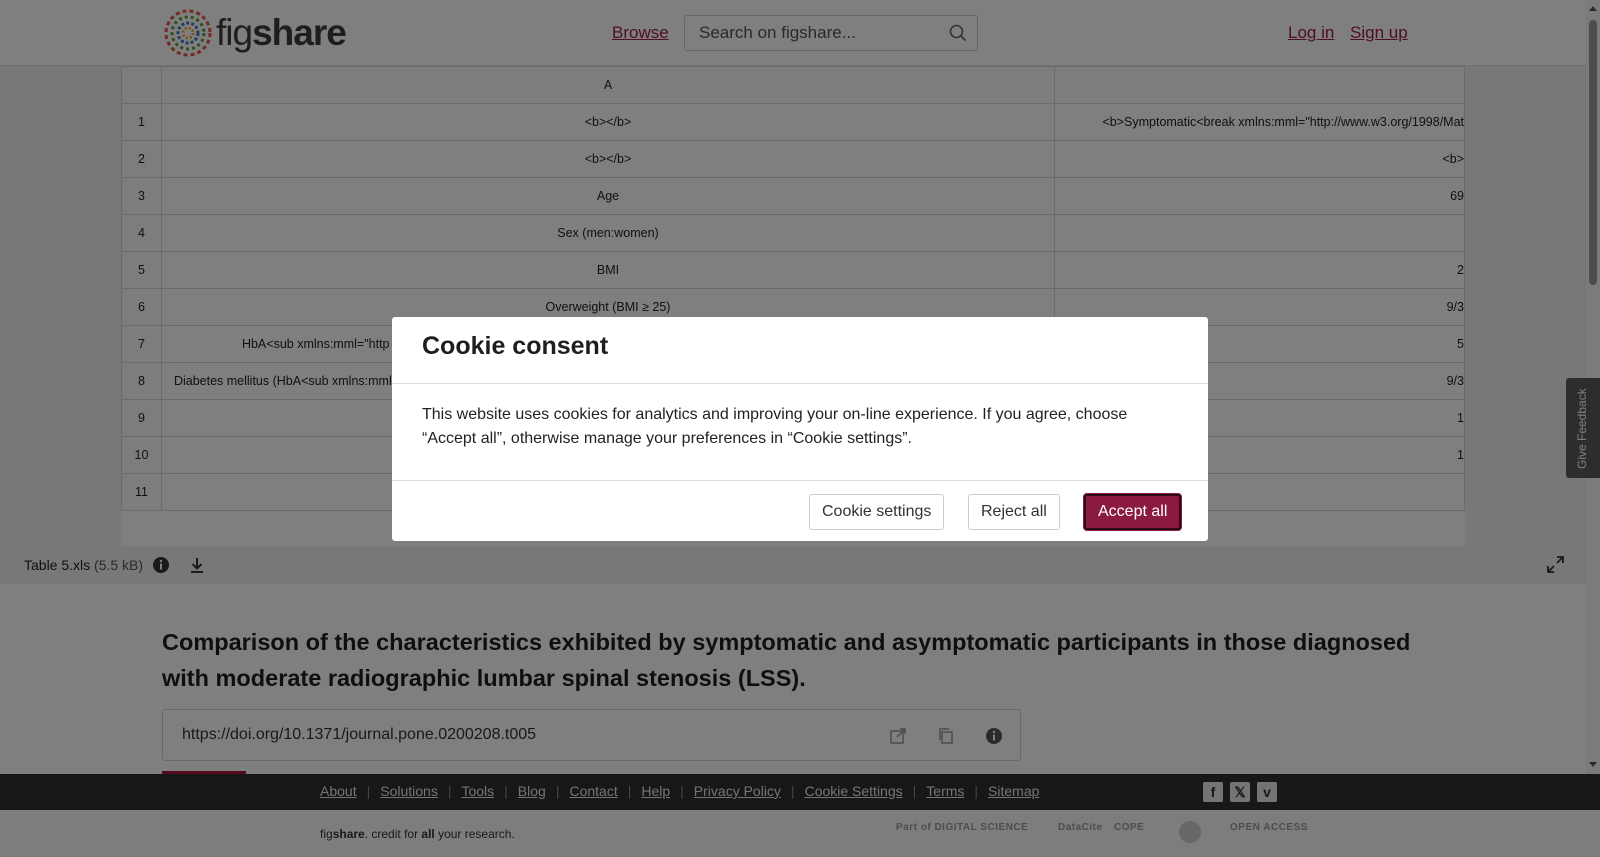 This screenshot has width=1600, height=857. I want to click on cookie-settings-button: Cookie settings, so click(877, 512).